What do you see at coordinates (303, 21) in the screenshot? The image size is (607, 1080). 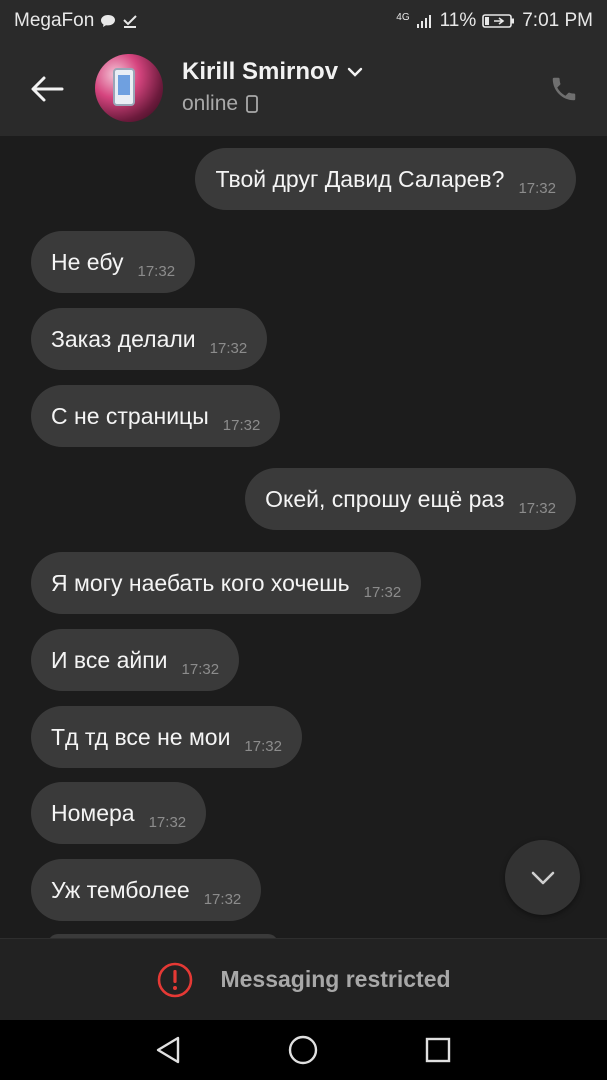 I see `status-bar: MegaFon 4G 11% 7:01 PM` at bounding box center [303, 21].